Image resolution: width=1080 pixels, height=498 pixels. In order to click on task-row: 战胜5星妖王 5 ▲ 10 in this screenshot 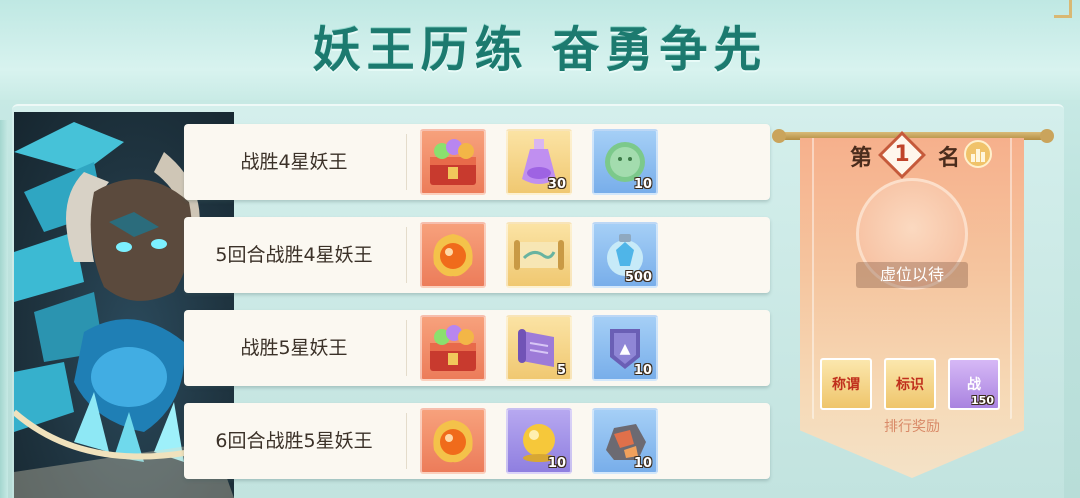, I will do `click(477, 348)`.